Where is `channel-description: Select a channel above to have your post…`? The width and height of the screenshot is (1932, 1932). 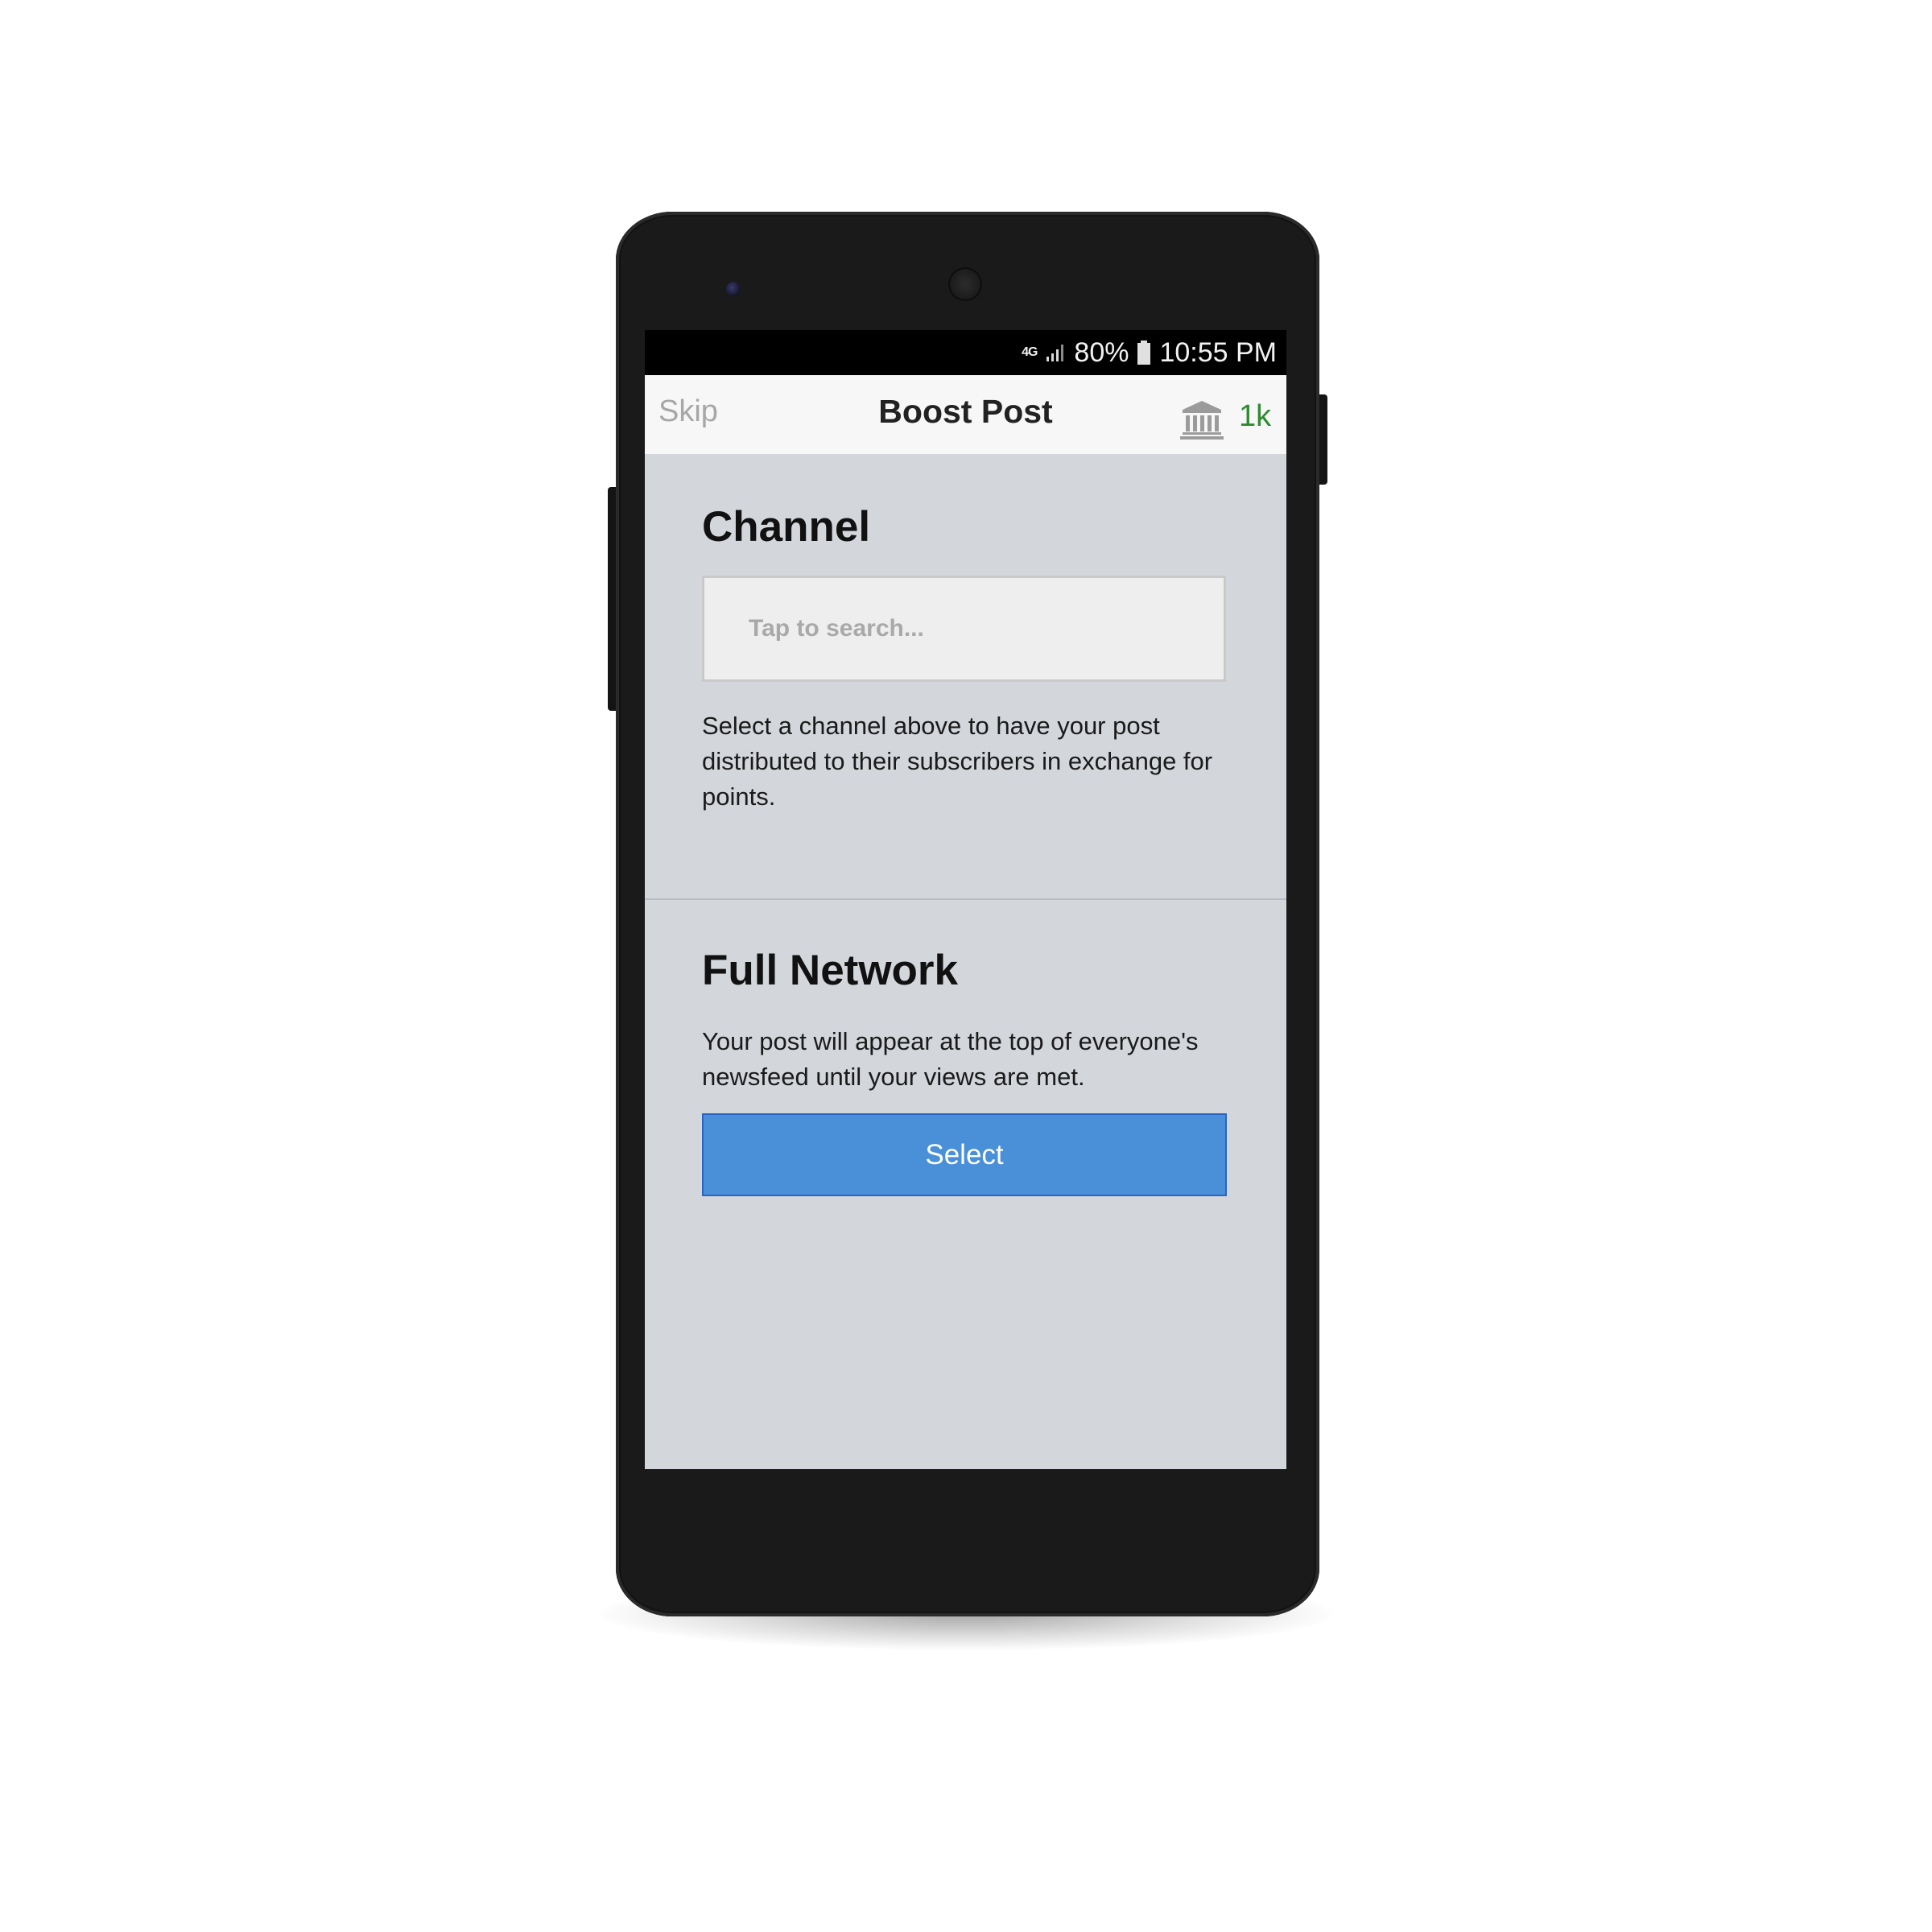
channel-description: Select a channel above to have your post… is located at coordinates (957, 761).